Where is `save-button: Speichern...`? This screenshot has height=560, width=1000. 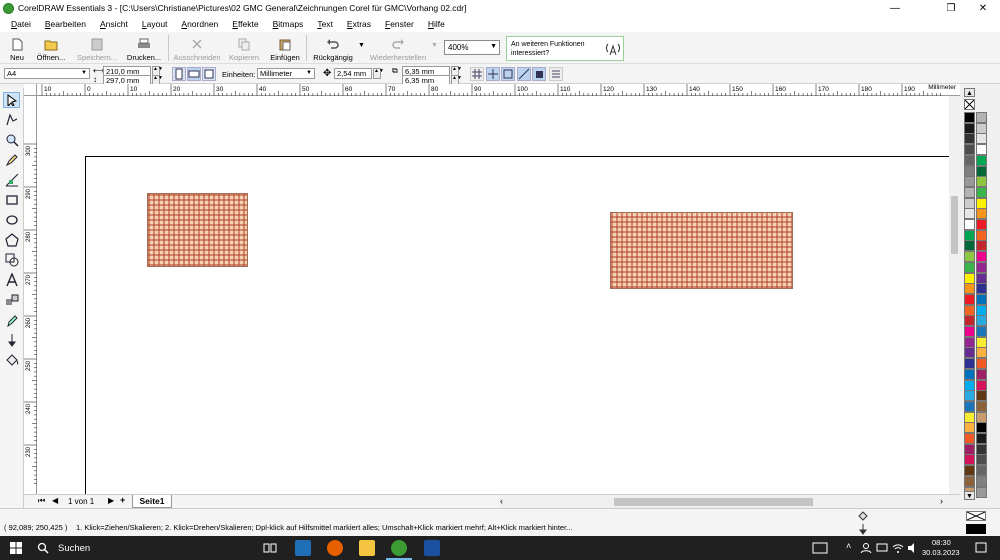 save-button: Speichern... is located at coordinates (97, 48).